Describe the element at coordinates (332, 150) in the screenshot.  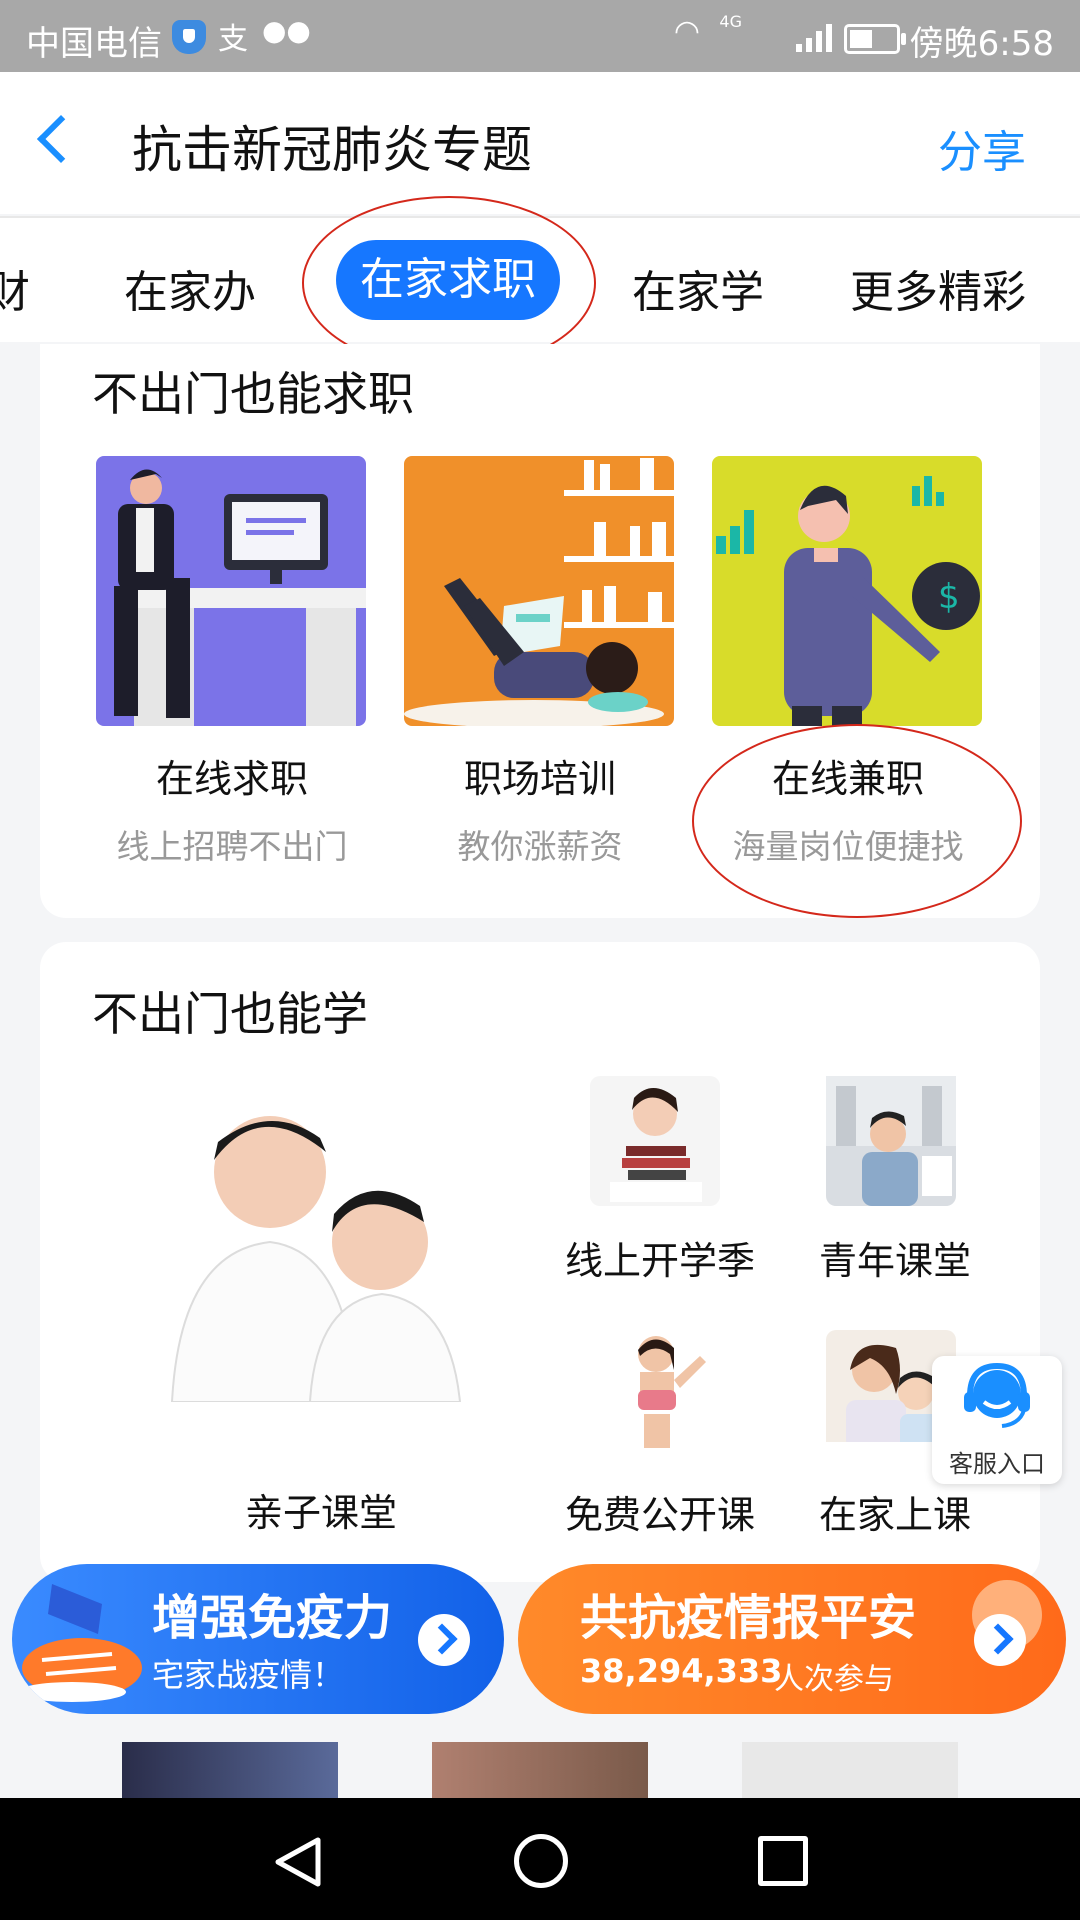
I see `page-title: 抗击新冠肺炎专题` at that location.